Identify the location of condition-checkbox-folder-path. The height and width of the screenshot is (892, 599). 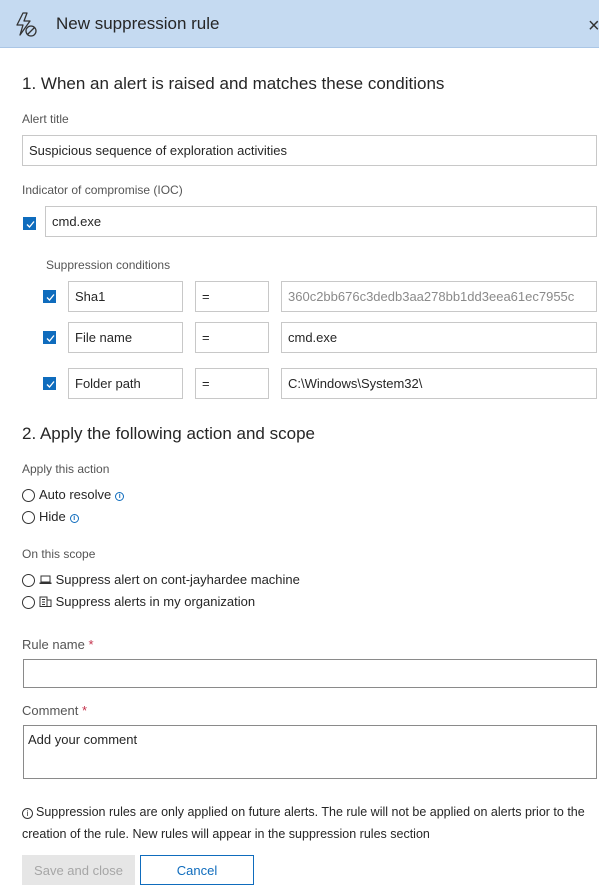
(49, 383).